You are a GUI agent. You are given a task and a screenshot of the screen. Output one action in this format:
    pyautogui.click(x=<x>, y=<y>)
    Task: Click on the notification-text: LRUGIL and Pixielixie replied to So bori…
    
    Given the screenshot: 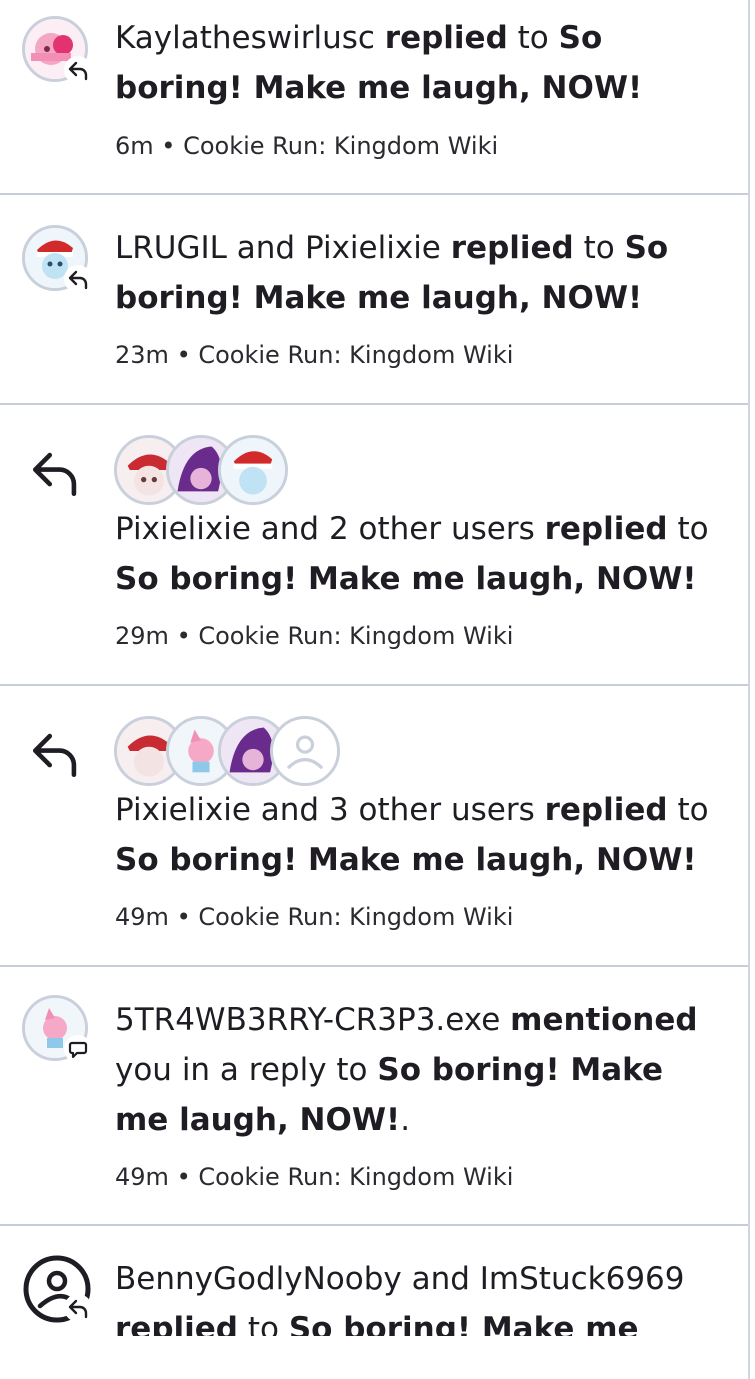 What is the action you would take?
    pyautogui.click(x=417, y=273)
    